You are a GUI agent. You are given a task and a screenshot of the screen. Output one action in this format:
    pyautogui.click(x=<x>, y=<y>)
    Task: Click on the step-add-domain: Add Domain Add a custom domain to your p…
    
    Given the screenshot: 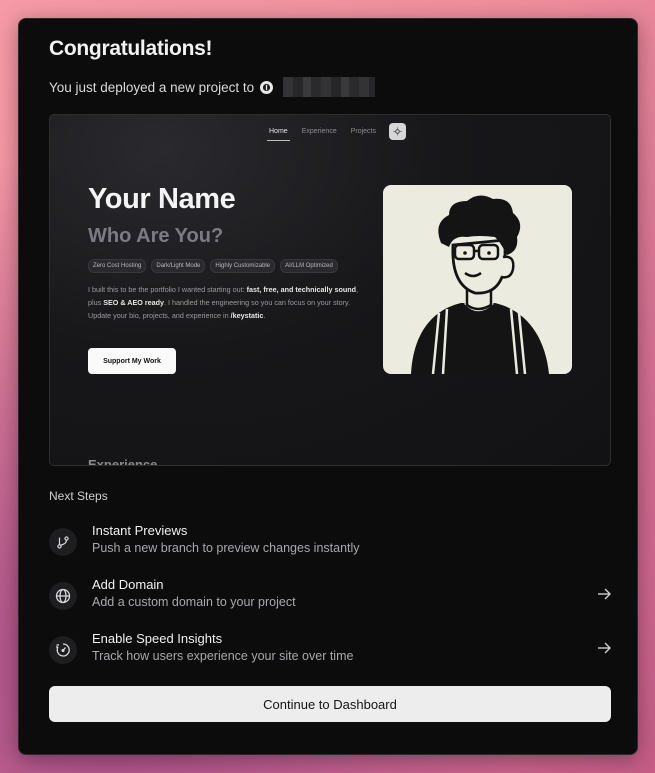 What is the action you would take?
    pyautogui.click(x=330, y=595)
    